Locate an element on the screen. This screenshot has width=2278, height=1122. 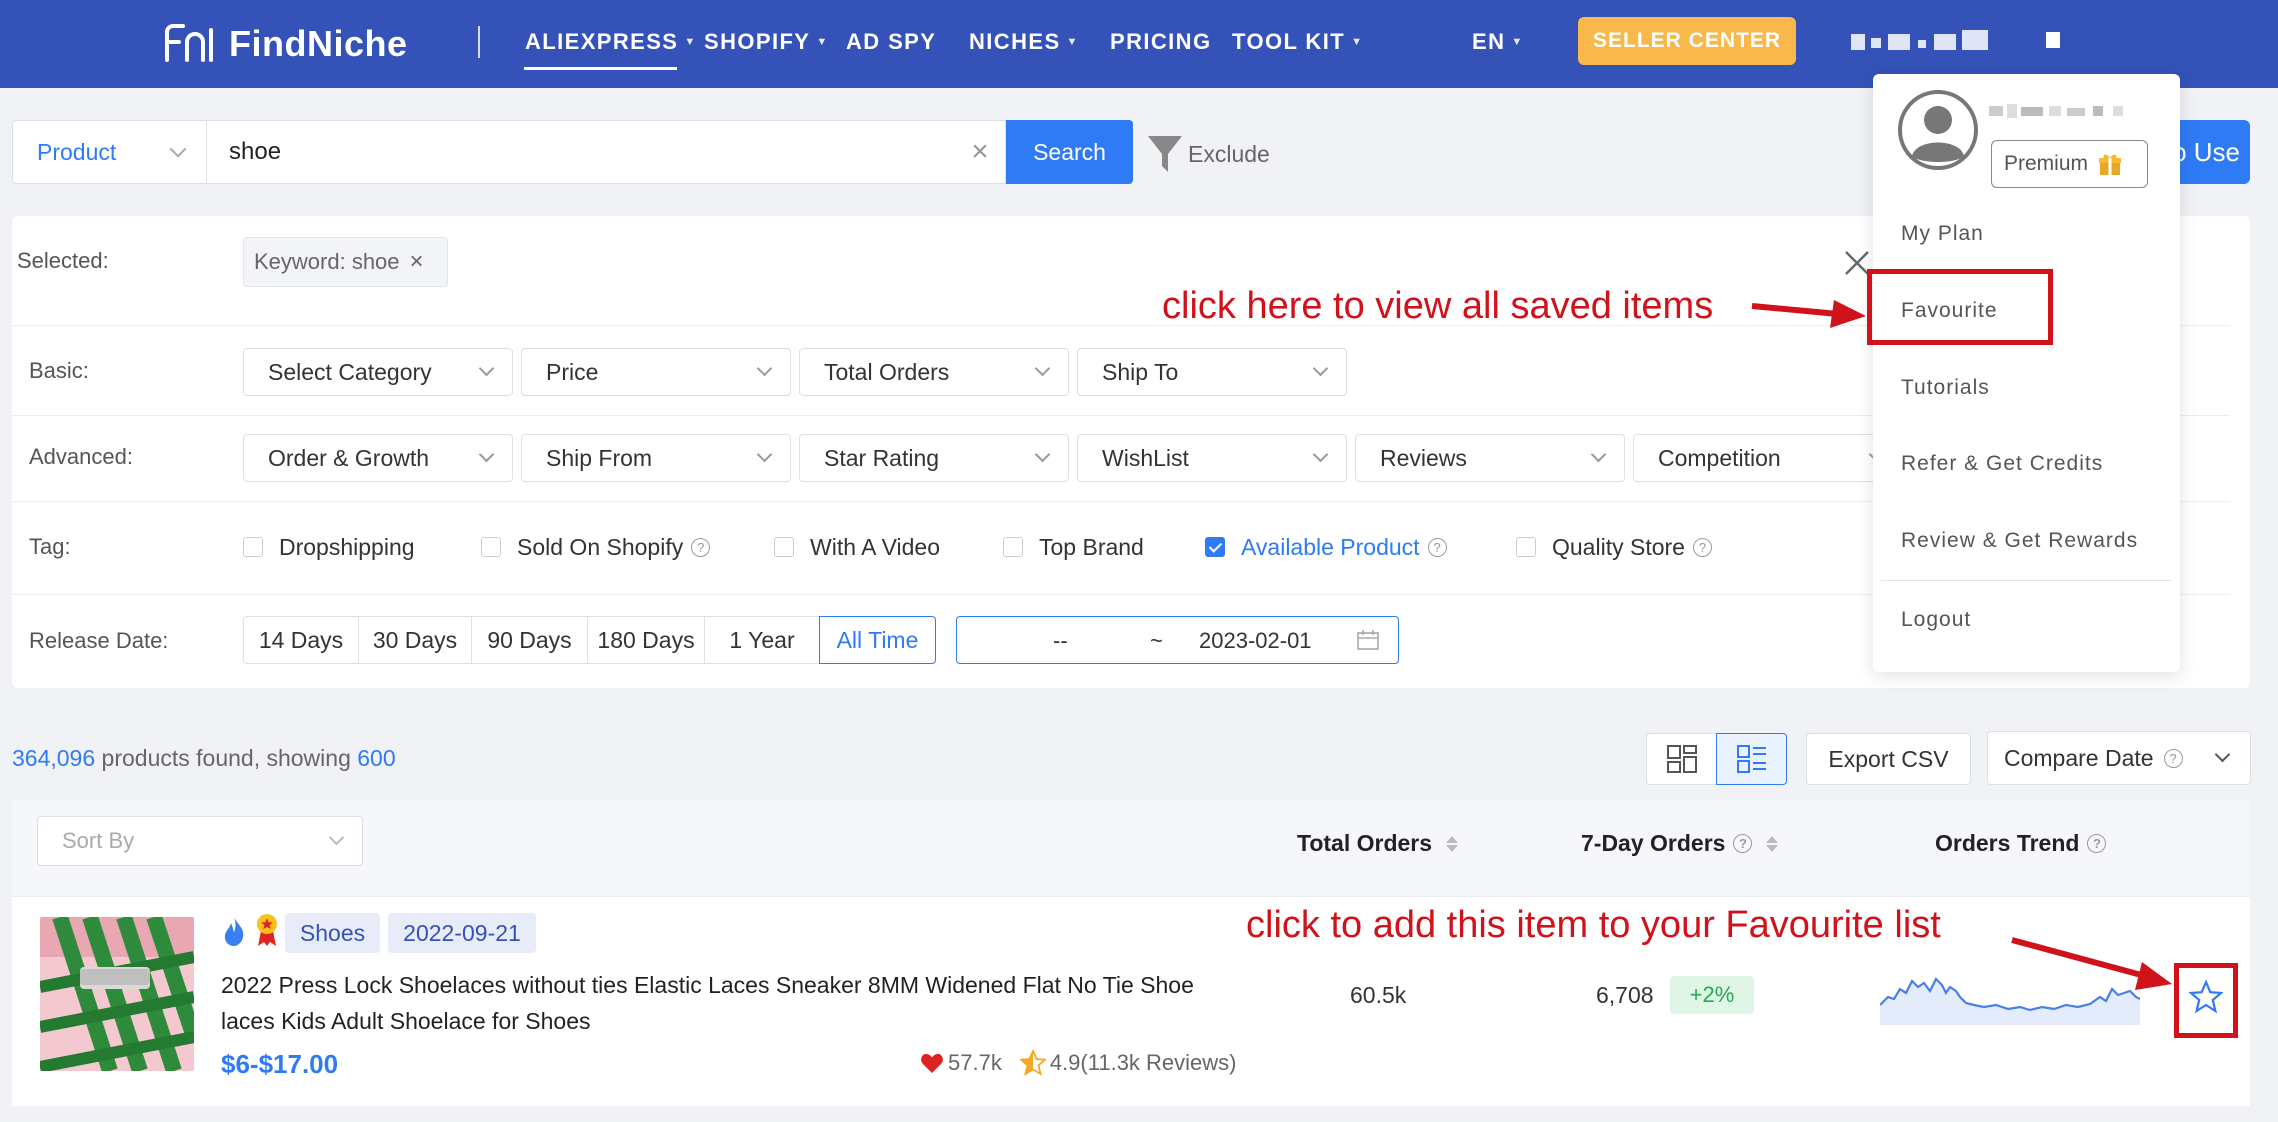
brand-logo: FindNiche is located at coordinates (285, 44).